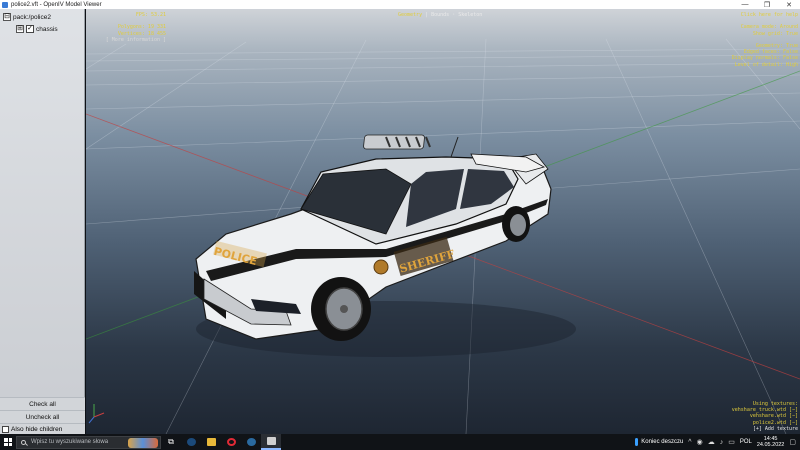 The width and height of the screenshot is (800, 450). Describe the element at coordinates (126, 40) in the screenshot. I see `more-info-link: [ More information ]` at that location.